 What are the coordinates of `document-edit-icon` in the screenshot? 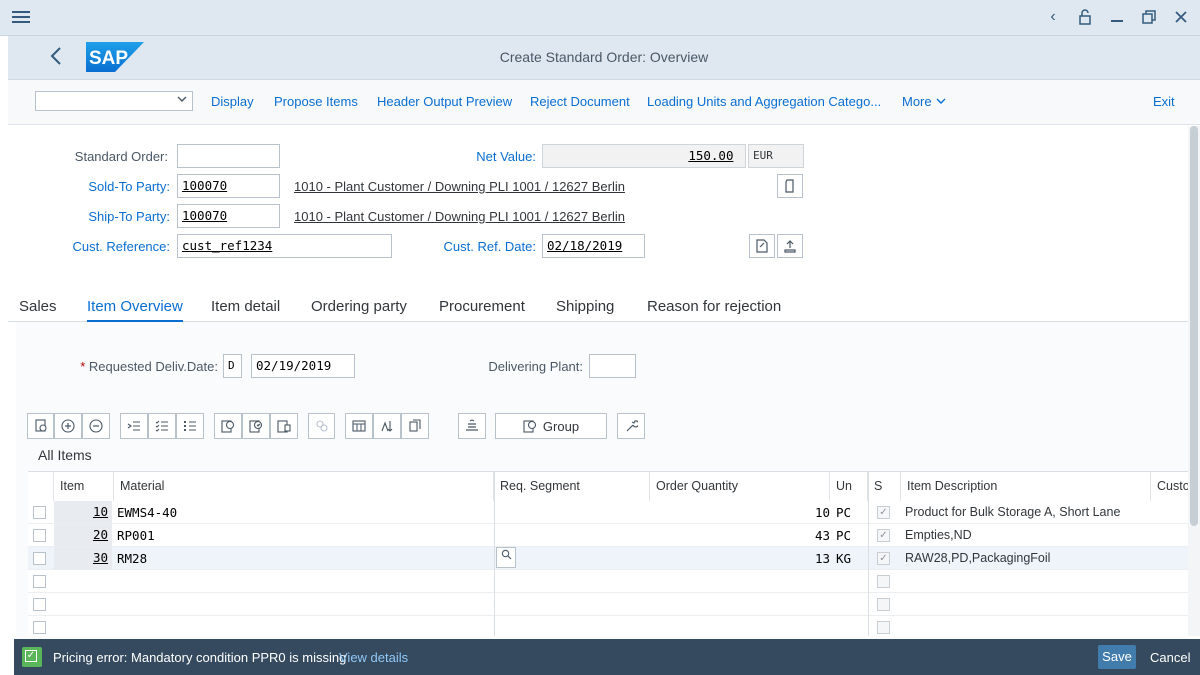 It's located at (762, 246).